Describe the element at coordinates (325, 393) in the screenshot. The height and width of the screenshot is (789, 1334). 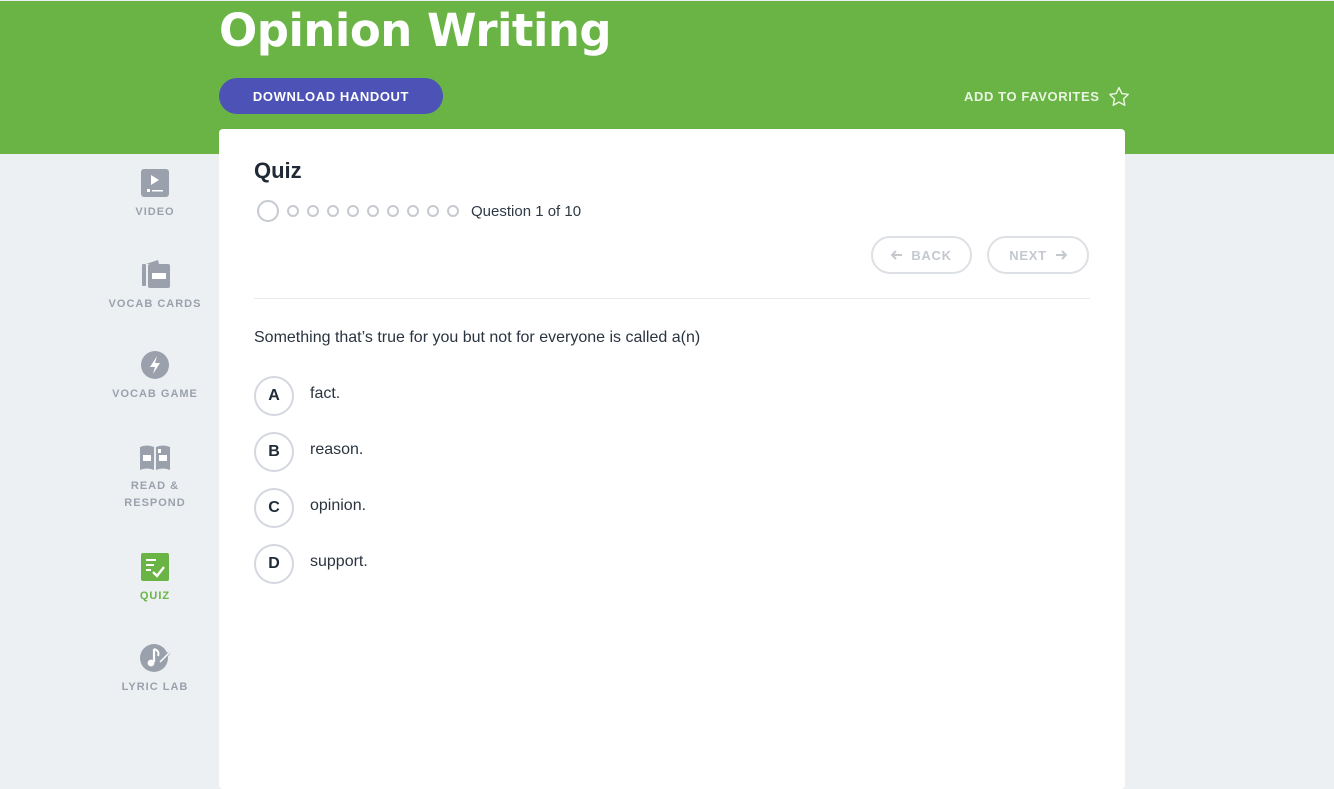
I see `answer-text: fact.` at that location.